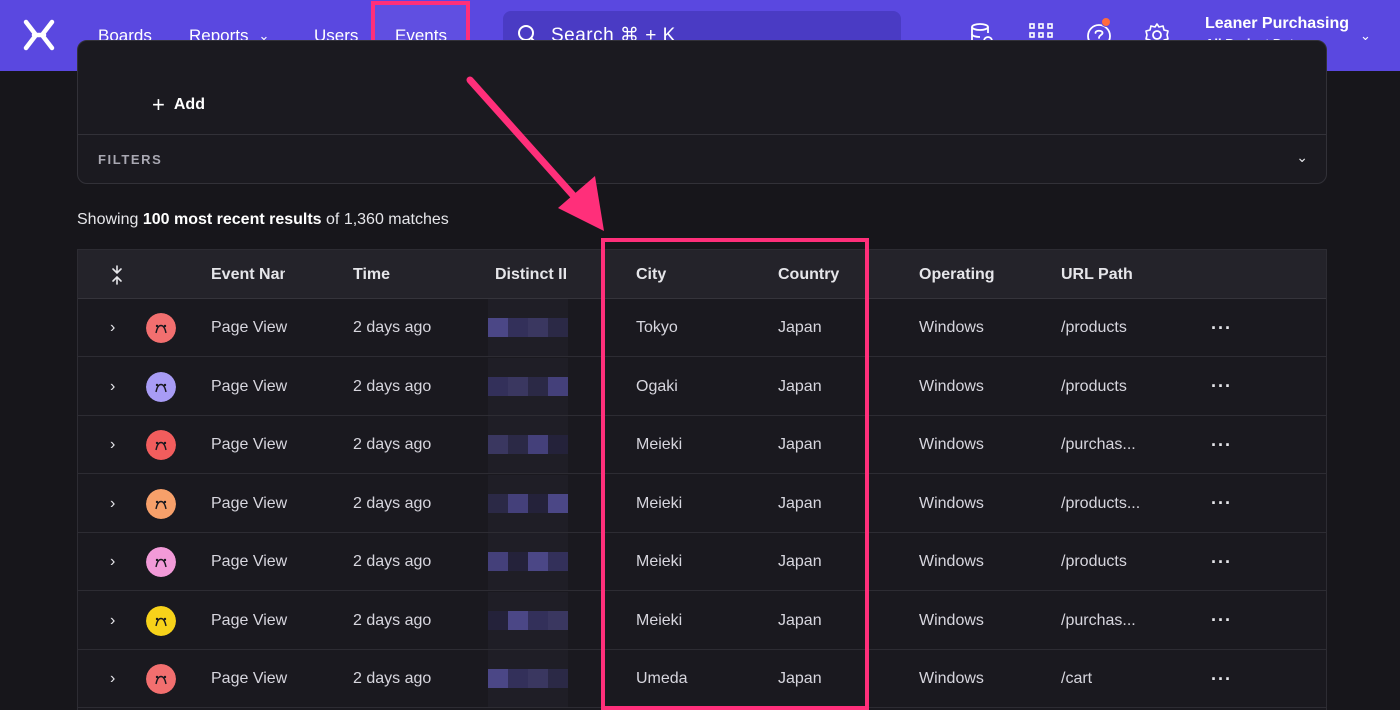 The height and width of the screenshot is (710, 1400). Describe the element at coordinates (248, 274) in the screenshot. I see `column-header-event-name: Event Nan` at that location.